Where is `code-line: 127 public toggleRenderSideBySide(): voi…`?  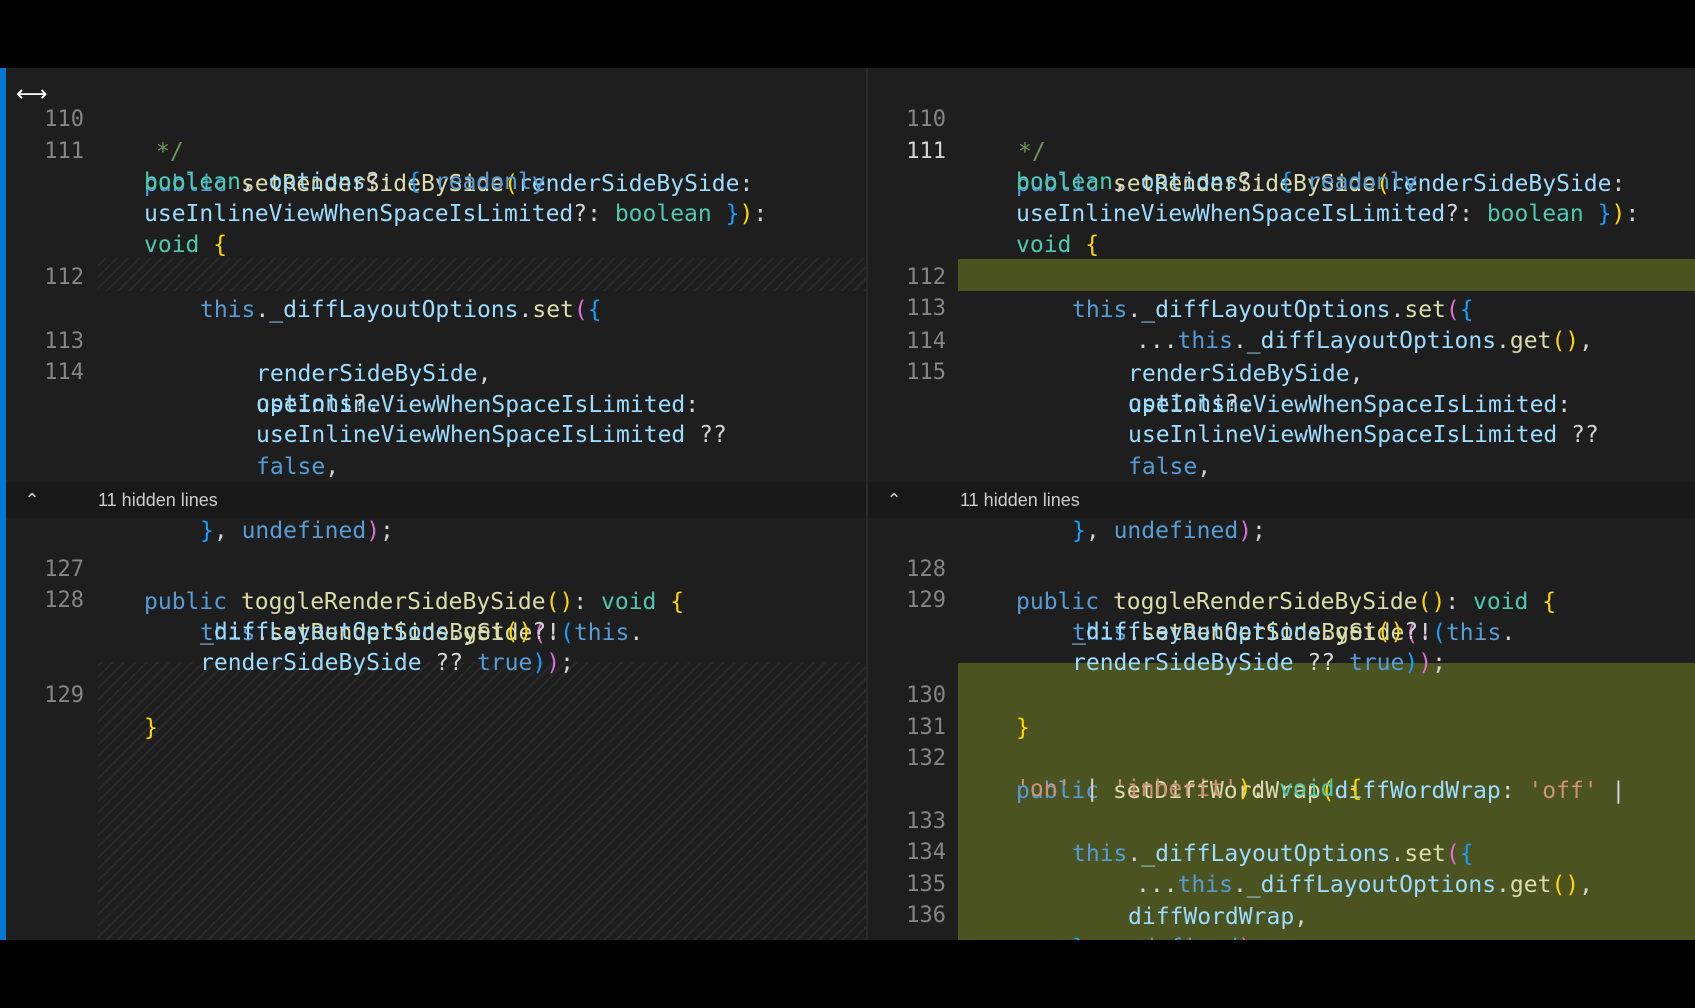
code-line: 127 public toggleRenderSideBySide(): voi… is located at coordinates (436, 567).